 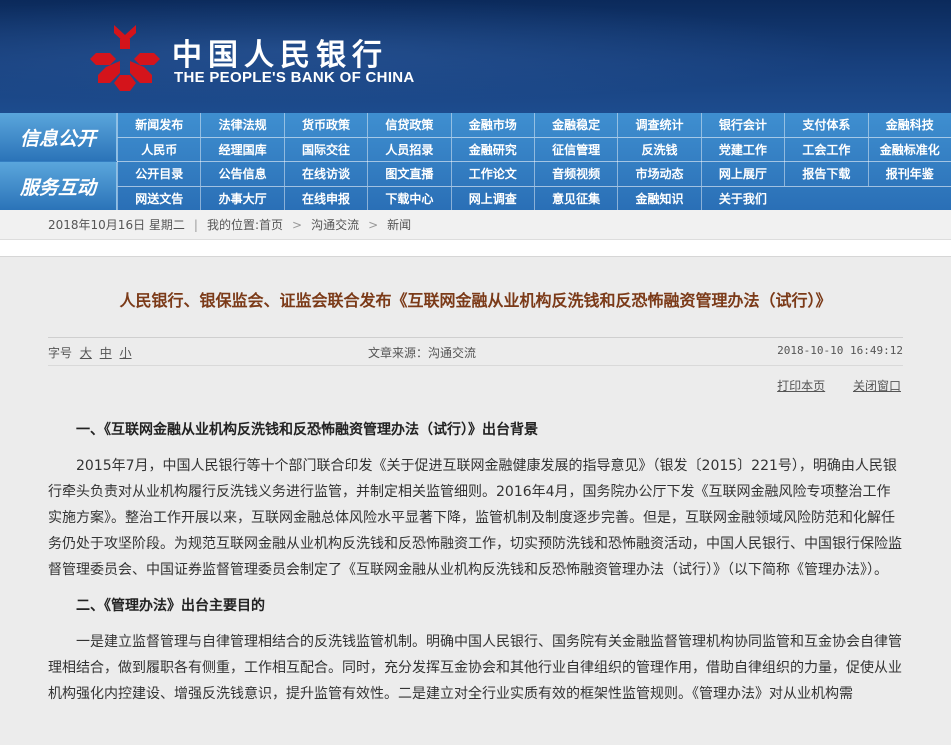 I want to click on nav-link: 报告下载, so click(x=825, y=174).